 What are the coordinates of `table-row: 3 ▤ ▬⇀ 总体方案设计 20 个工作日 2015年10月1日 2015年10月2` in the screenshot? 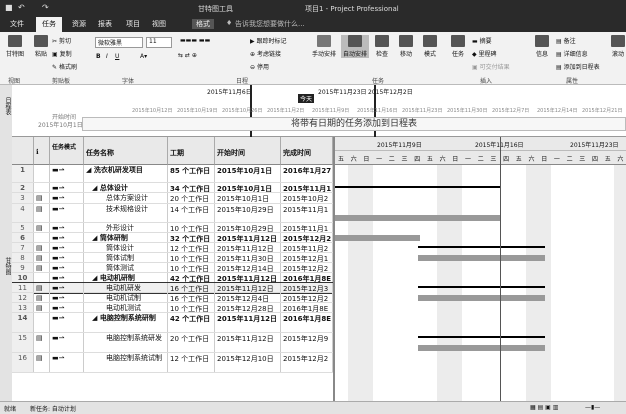 It's located at (172, 198).